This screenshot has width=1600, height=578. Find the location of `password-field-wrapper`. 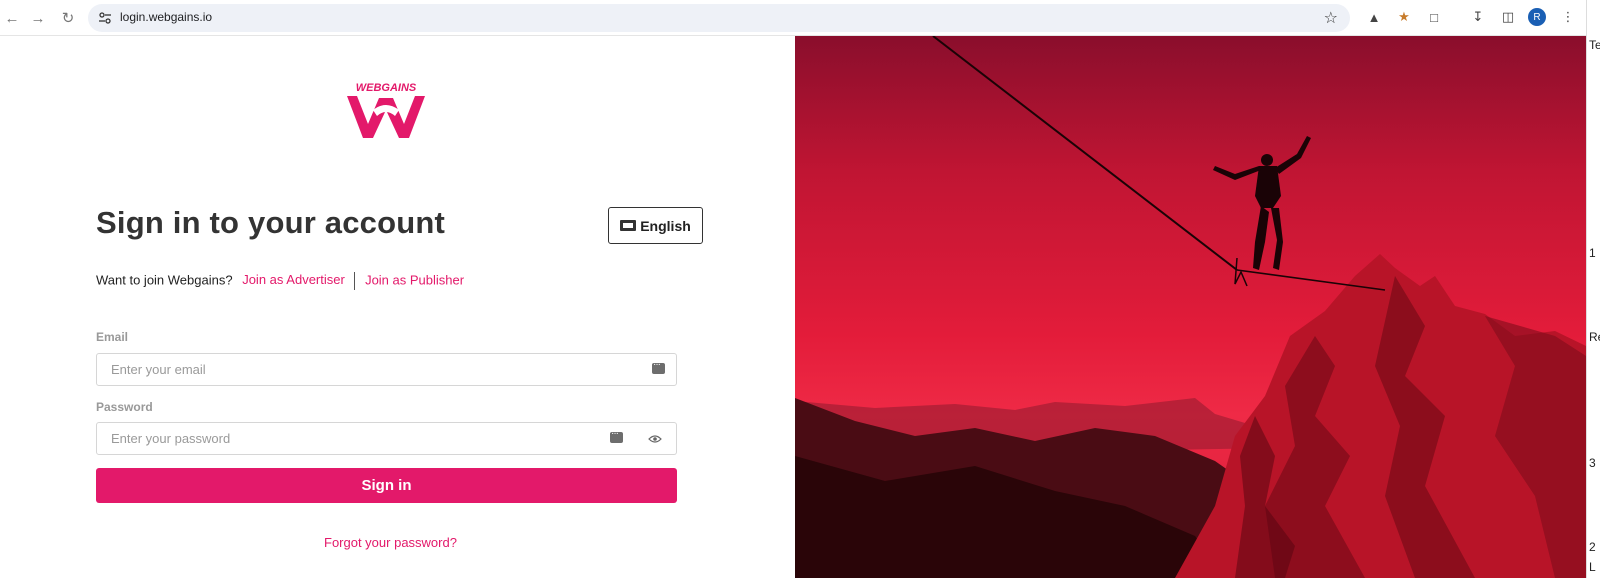

password-field-wrapper is located at coordinates (365, 438).